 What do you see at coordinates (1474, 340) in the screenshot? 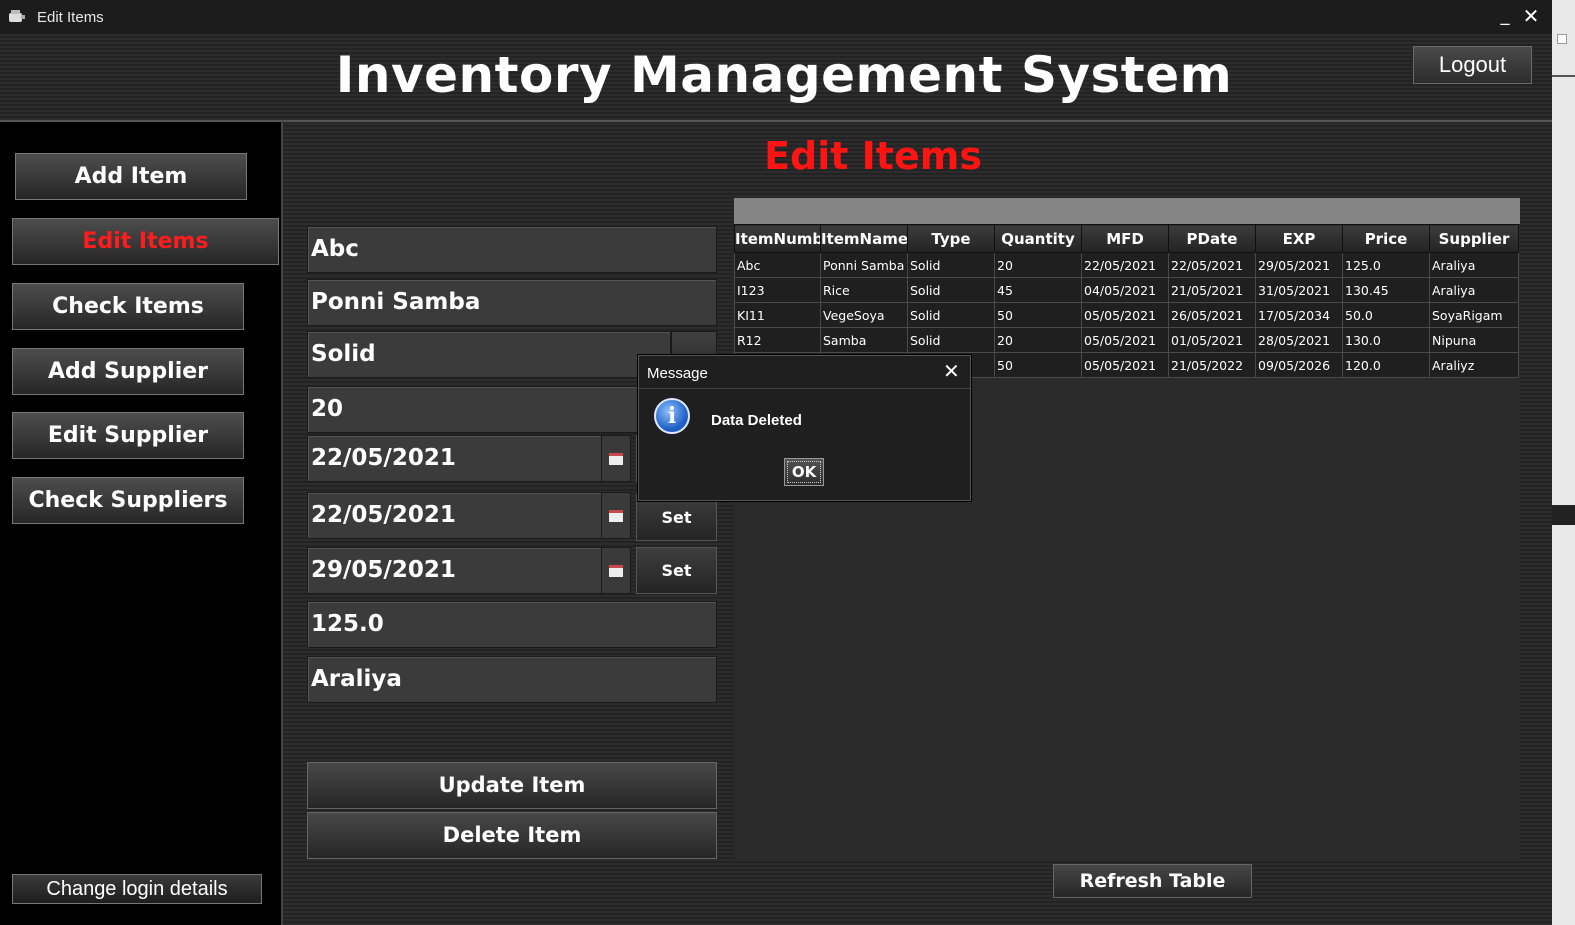
I see `table-cell: Nipuna` at bounding box center [1474, 340].